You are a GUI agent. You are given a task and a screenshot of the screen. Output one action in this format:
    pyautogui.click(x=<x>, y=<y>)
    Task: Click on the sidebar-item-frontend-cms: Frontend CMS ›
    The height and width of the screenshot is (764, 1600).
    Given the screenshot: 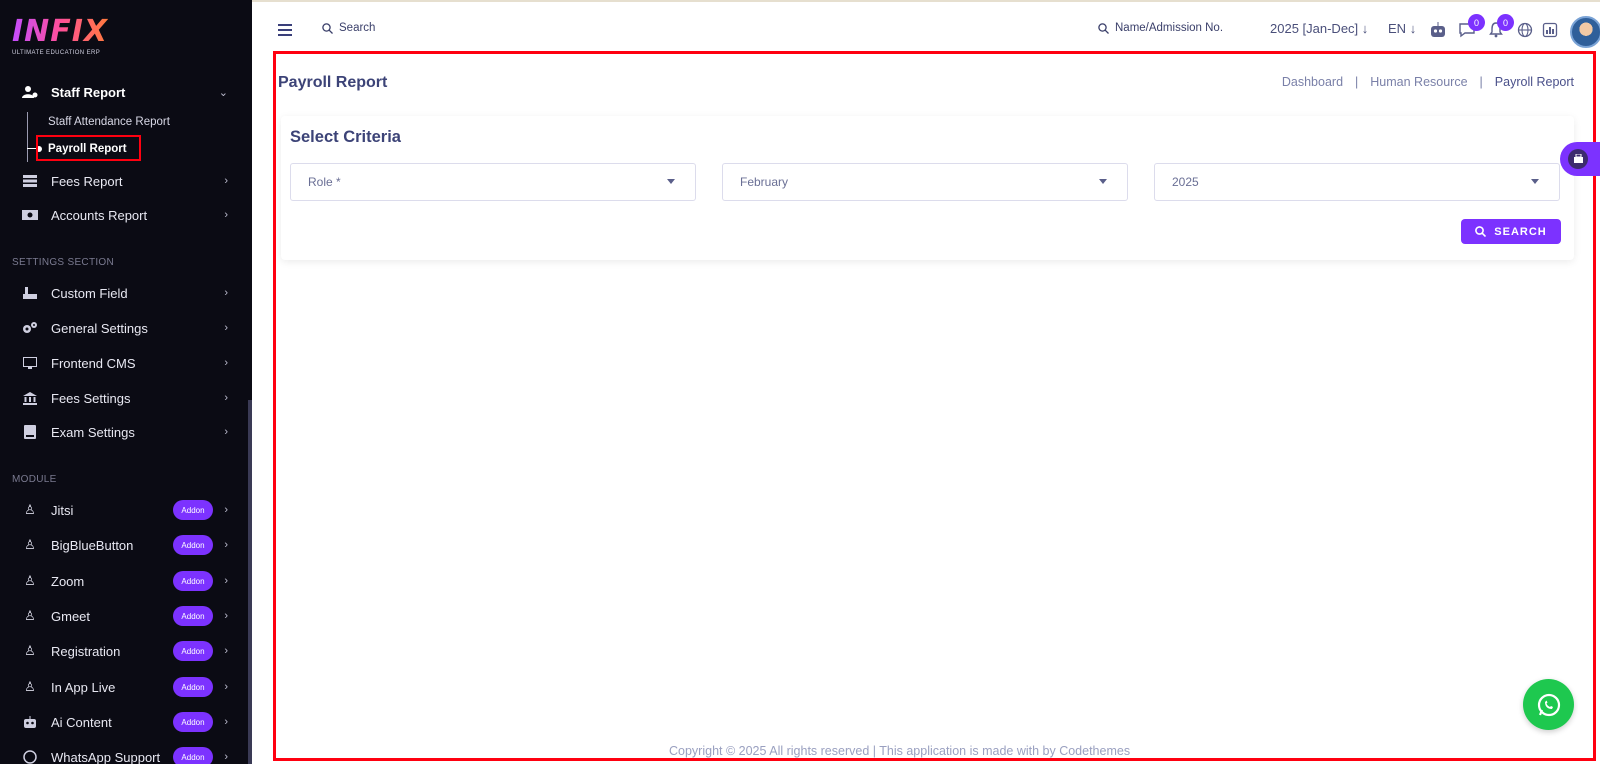 What is the action you would take?
    pyautogui.click(x=124, y=363)
    